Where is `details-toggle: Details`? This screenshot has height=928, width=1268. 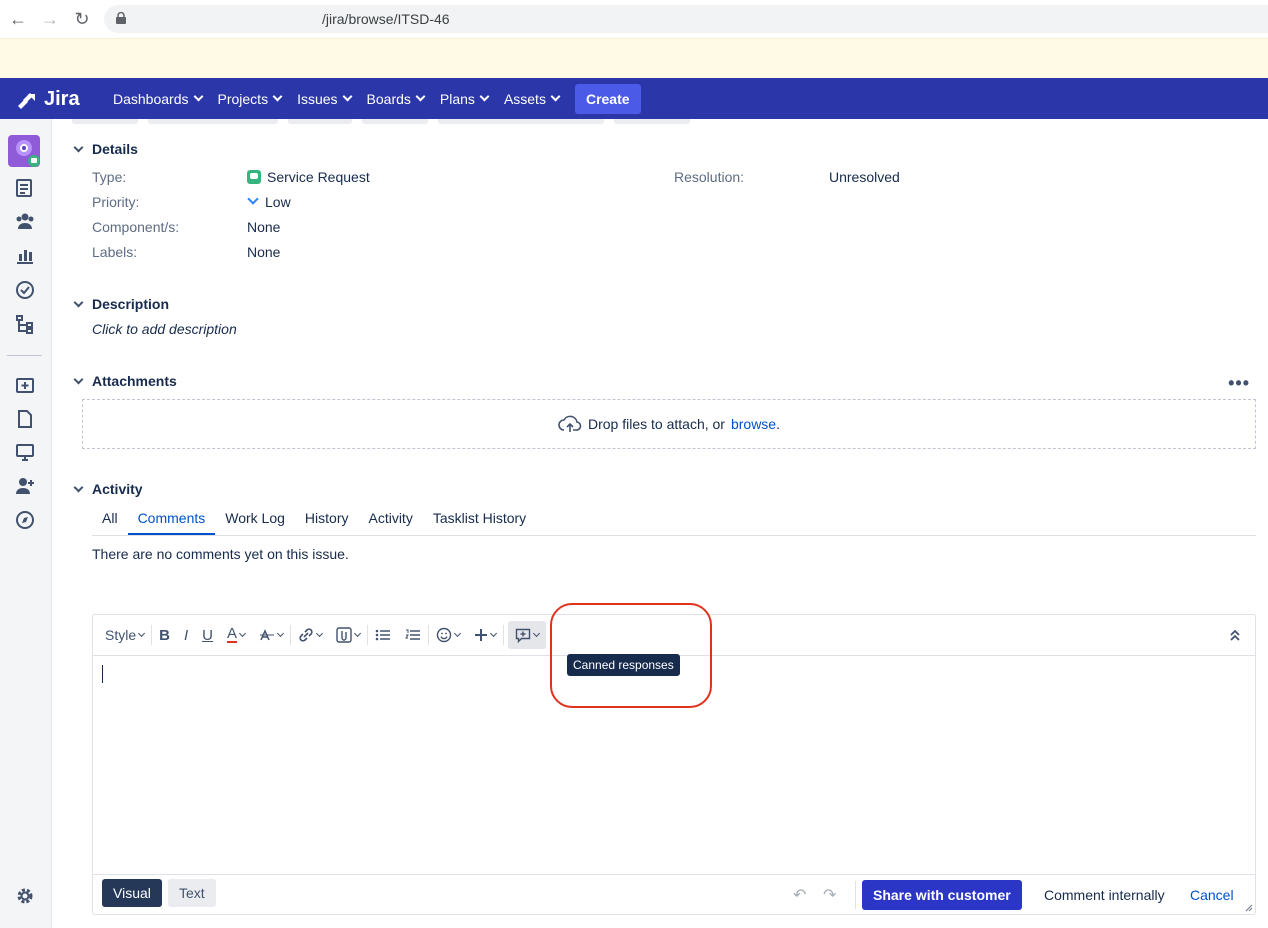
details-toggle: Details is located at coordinates (105, 149).